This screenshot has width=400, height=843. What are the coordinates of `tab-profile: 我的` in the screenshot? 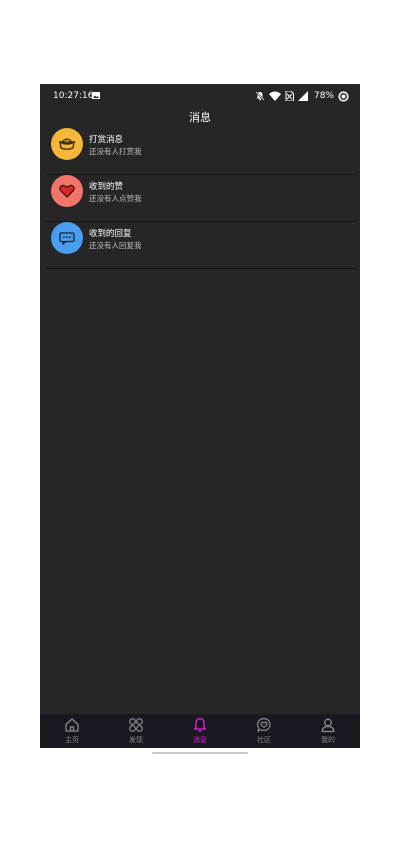 It's located at (328, 731).